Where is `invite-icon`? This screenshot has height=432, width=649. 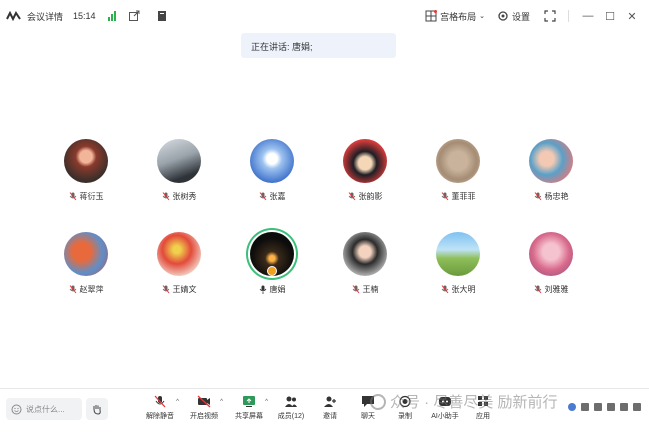
invite-icon is located at coordinates (330, 401).